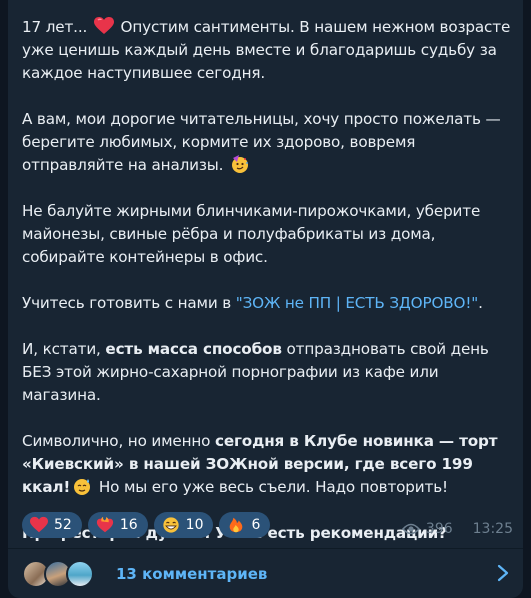 This screenshot has height=598, width=531. I want to click on red-heart-emoji-icon, so click(103, 26).